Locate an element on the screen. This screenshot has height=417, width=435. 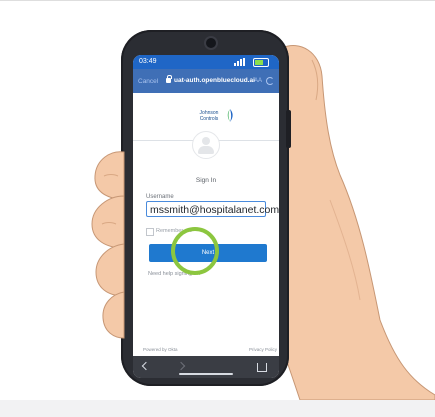
hand-fingers is located at coordinates (108, 245).